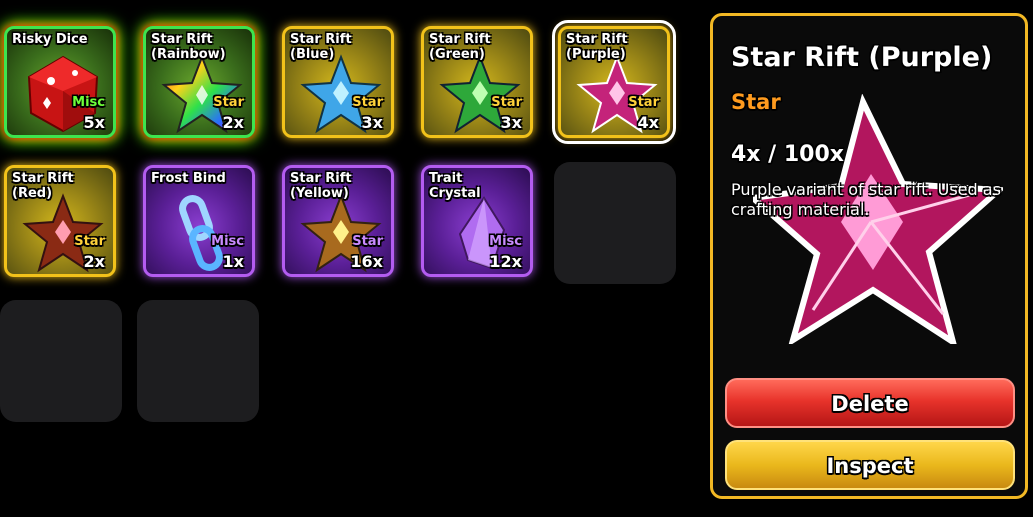 The width and height of the screenshot is (1033, 517). What do you see at coordinates (321, 47) in the screenshot?
I see `item-name: Star Rift (Blue)` at bounding box center [321, 47].